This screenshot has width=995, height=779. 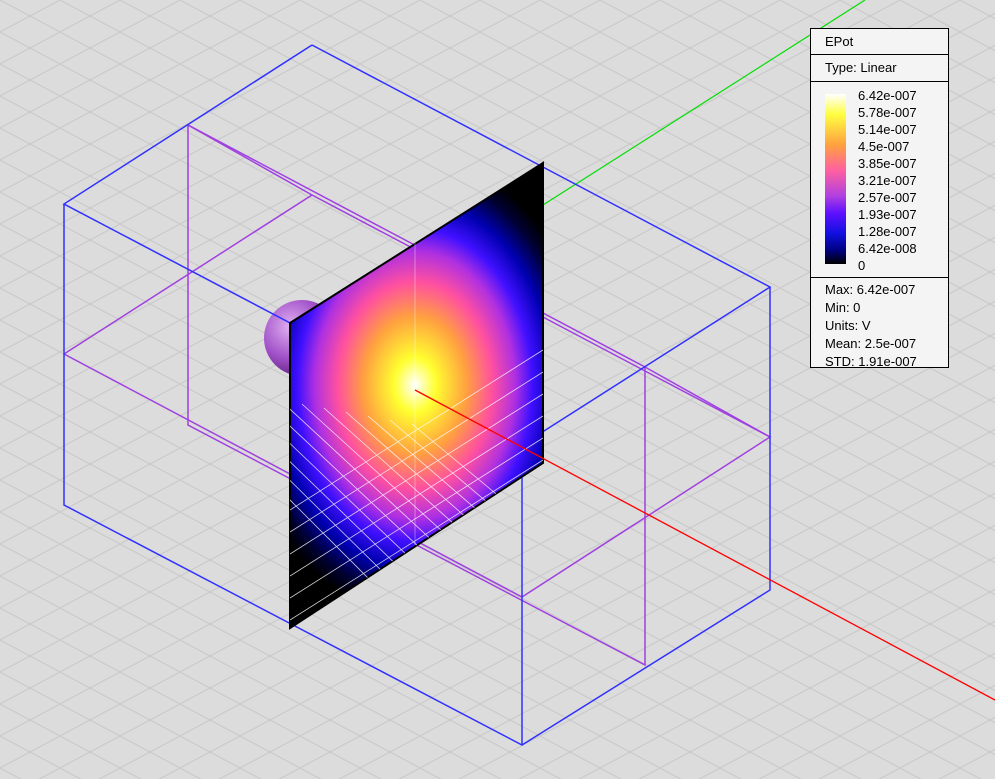 I want to click on legend-min: Min: 0, so click(x=843, y=307).